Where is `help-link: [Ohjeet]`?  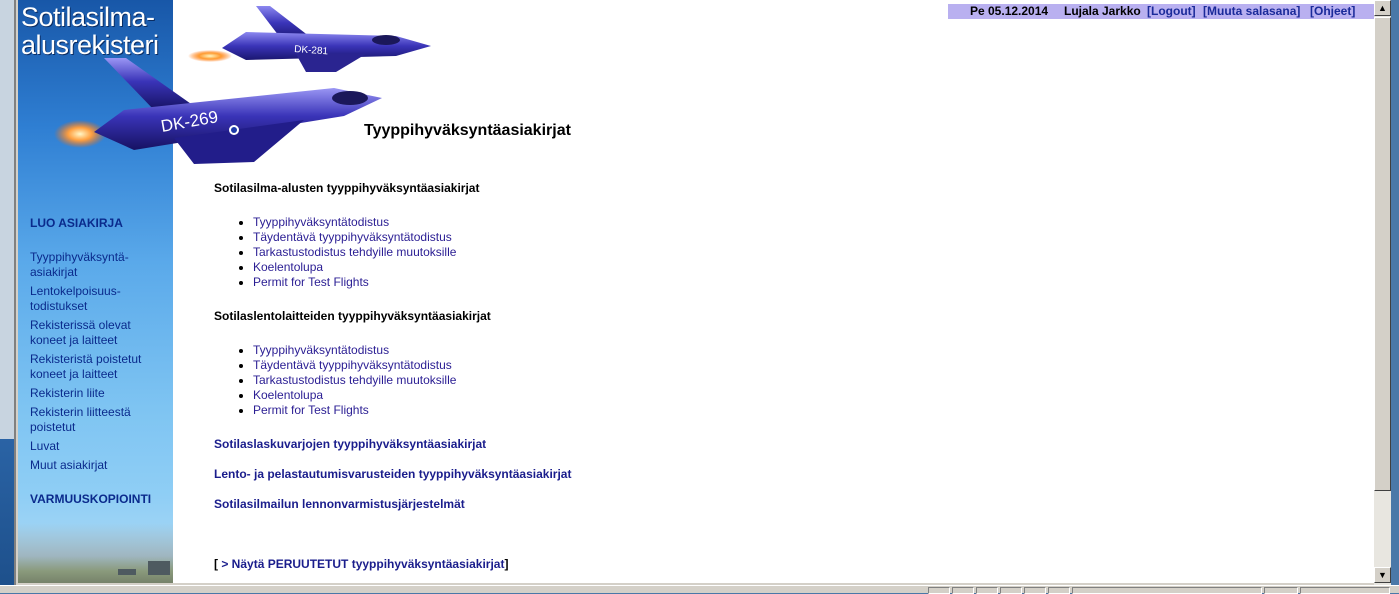
help-link: [Ohjeet] is located at coordinates (1332, 11).